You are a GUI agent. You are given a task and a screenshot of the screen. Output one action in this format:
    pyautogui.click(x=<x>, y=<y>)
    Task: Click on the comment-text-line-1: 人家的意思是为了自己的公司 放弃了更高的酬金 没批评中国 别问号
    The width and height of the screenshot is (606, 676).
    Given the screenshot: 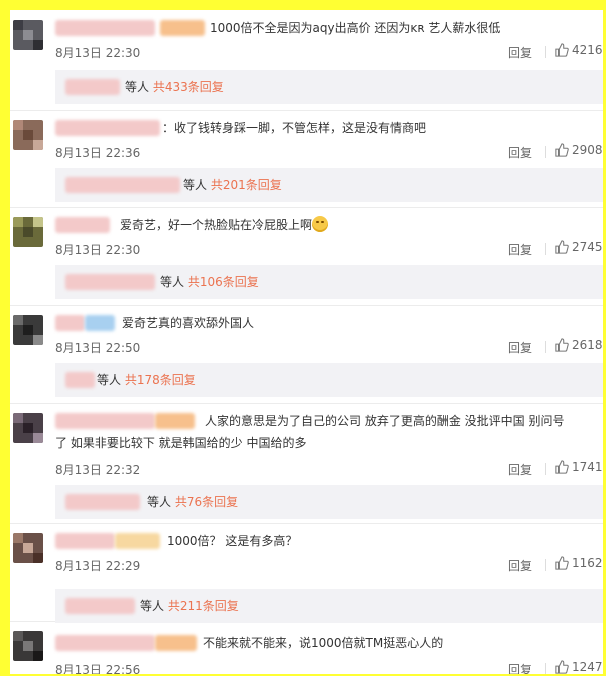 What is the action you would take?
    pyautogui.click(x=385, y=421)
    